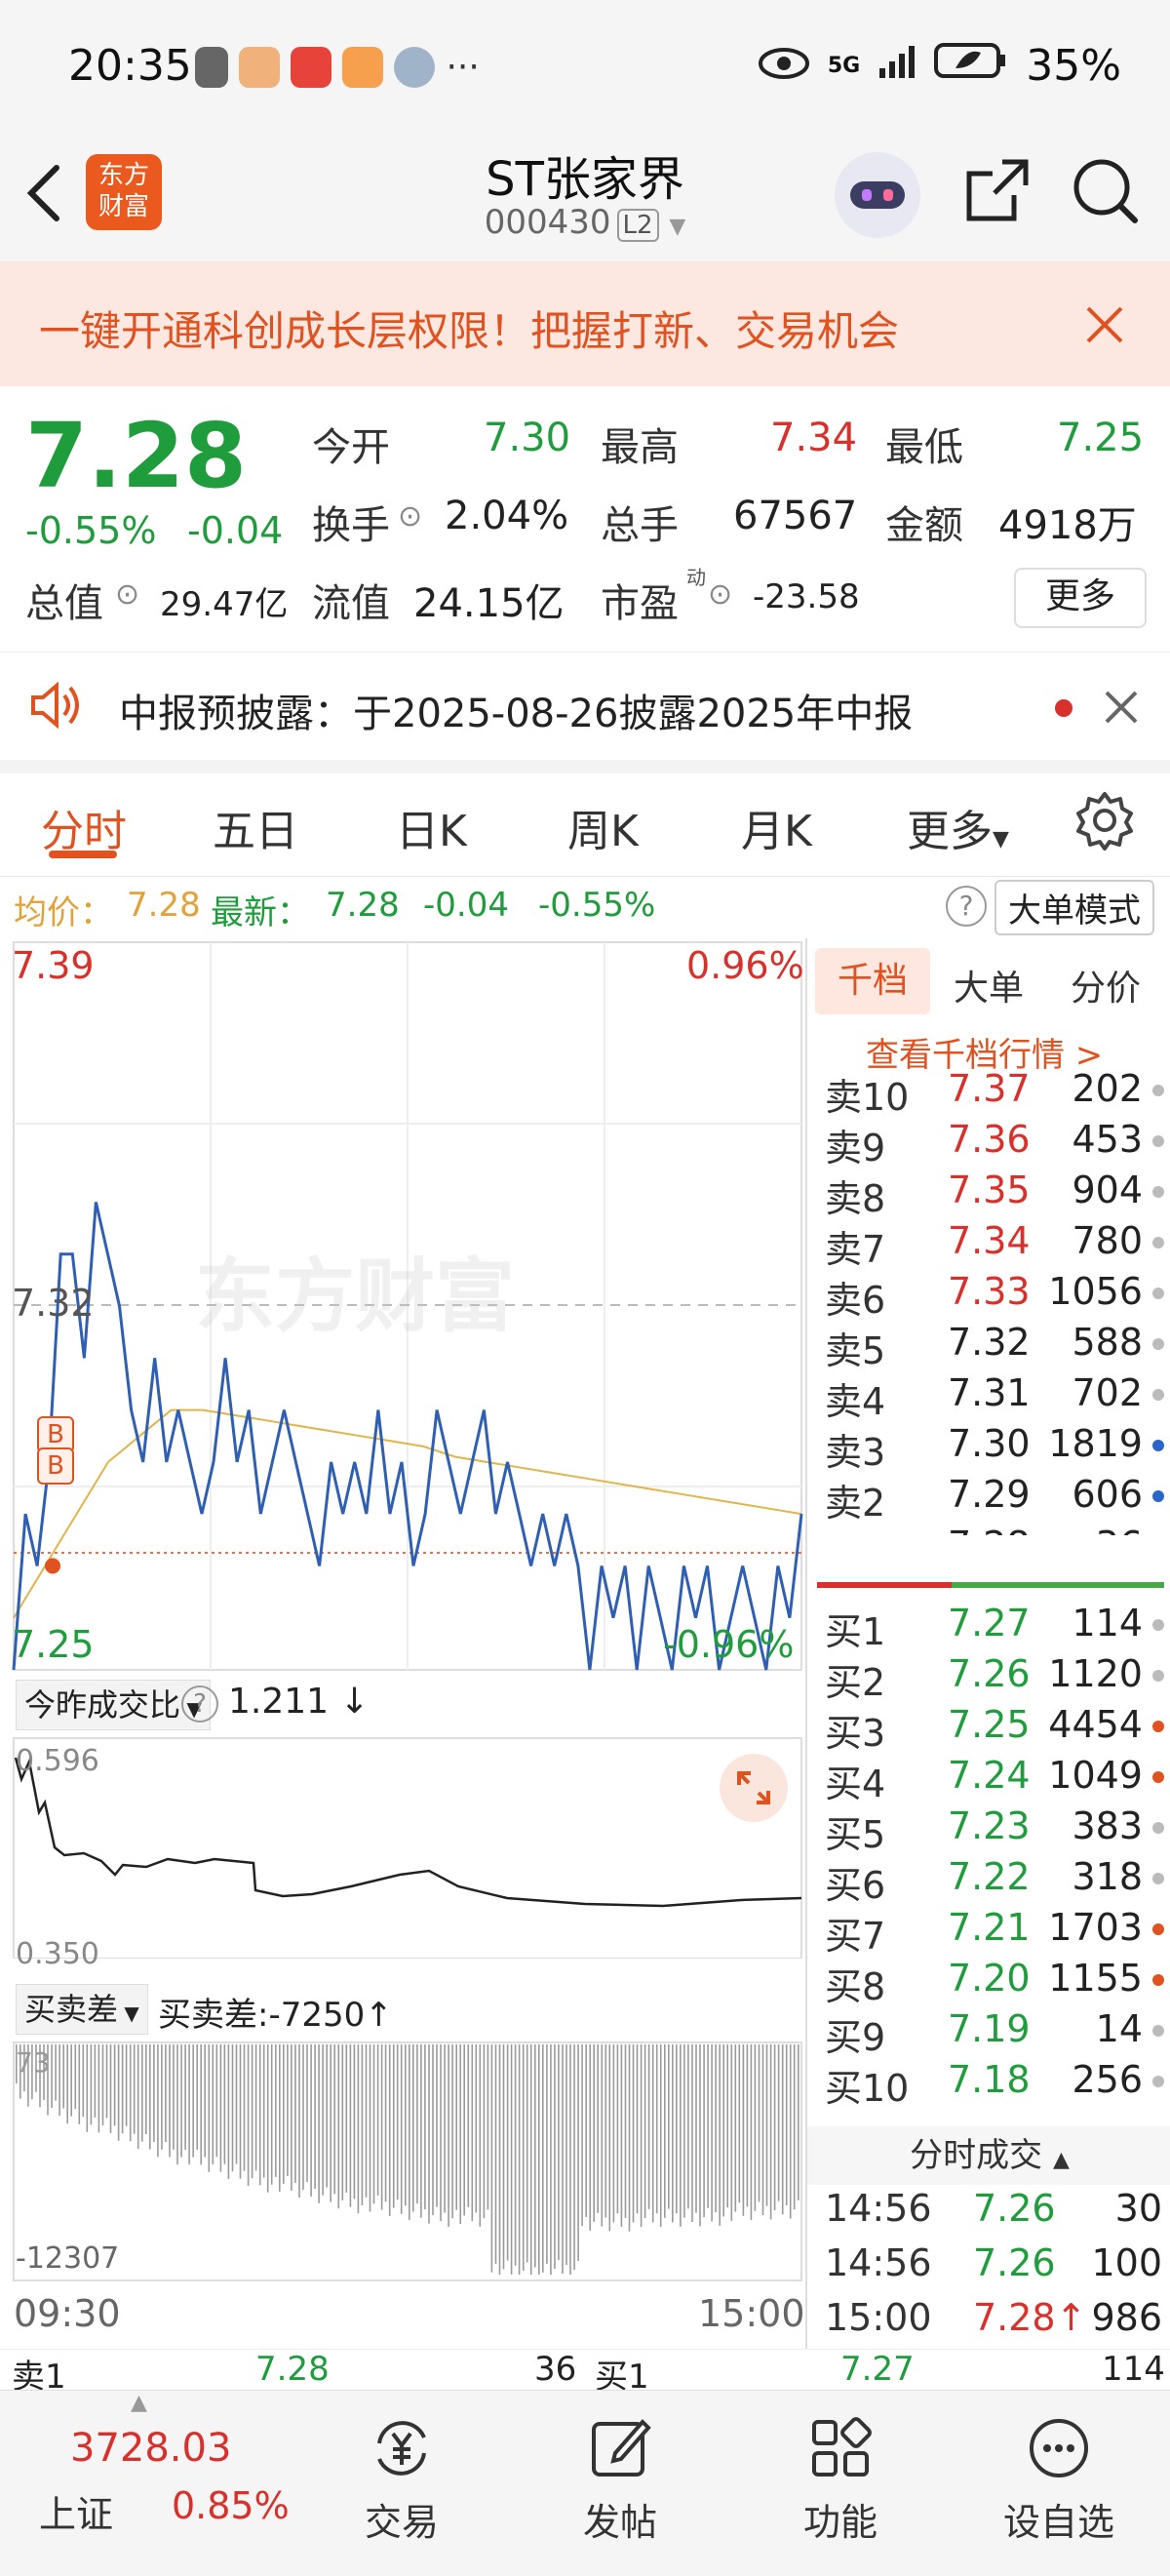 The height and width of the screenshot is (2576, 1170). What do you see at coordinates (992, 1830) in the screenshot?
I see `bid-row: 买5 7.23 383` at bounding box center [992, 1830].